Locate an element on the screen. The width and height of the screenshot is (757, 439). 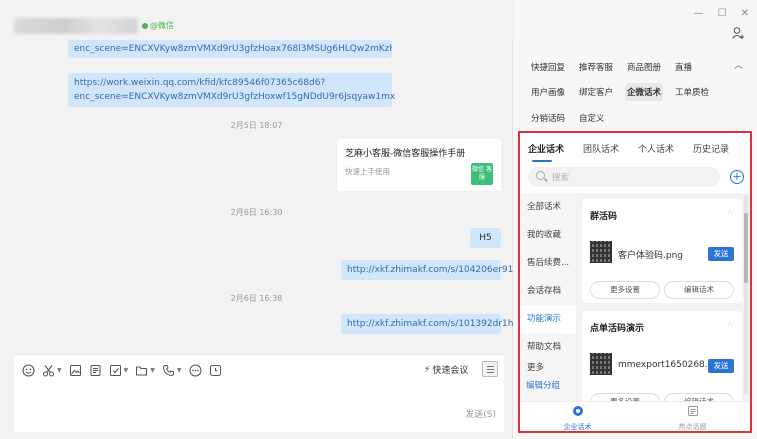
category-item: 帮助文档 is located at coordinates (548, 347).